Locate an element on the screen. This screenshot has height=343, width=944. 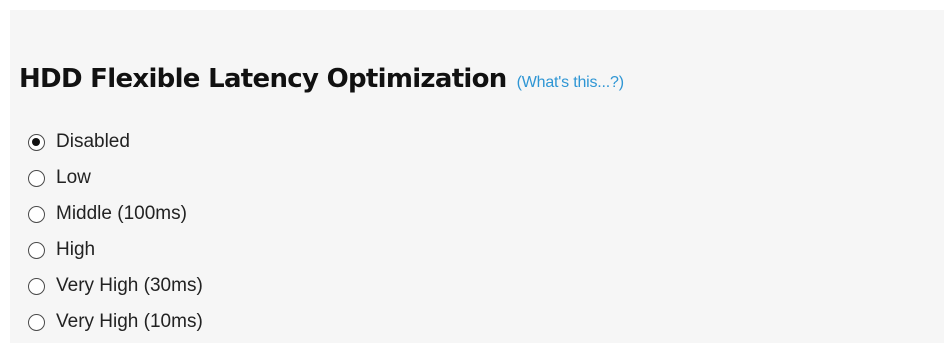
option-label: Very High (30ms) is located at coordinates (129, 285).